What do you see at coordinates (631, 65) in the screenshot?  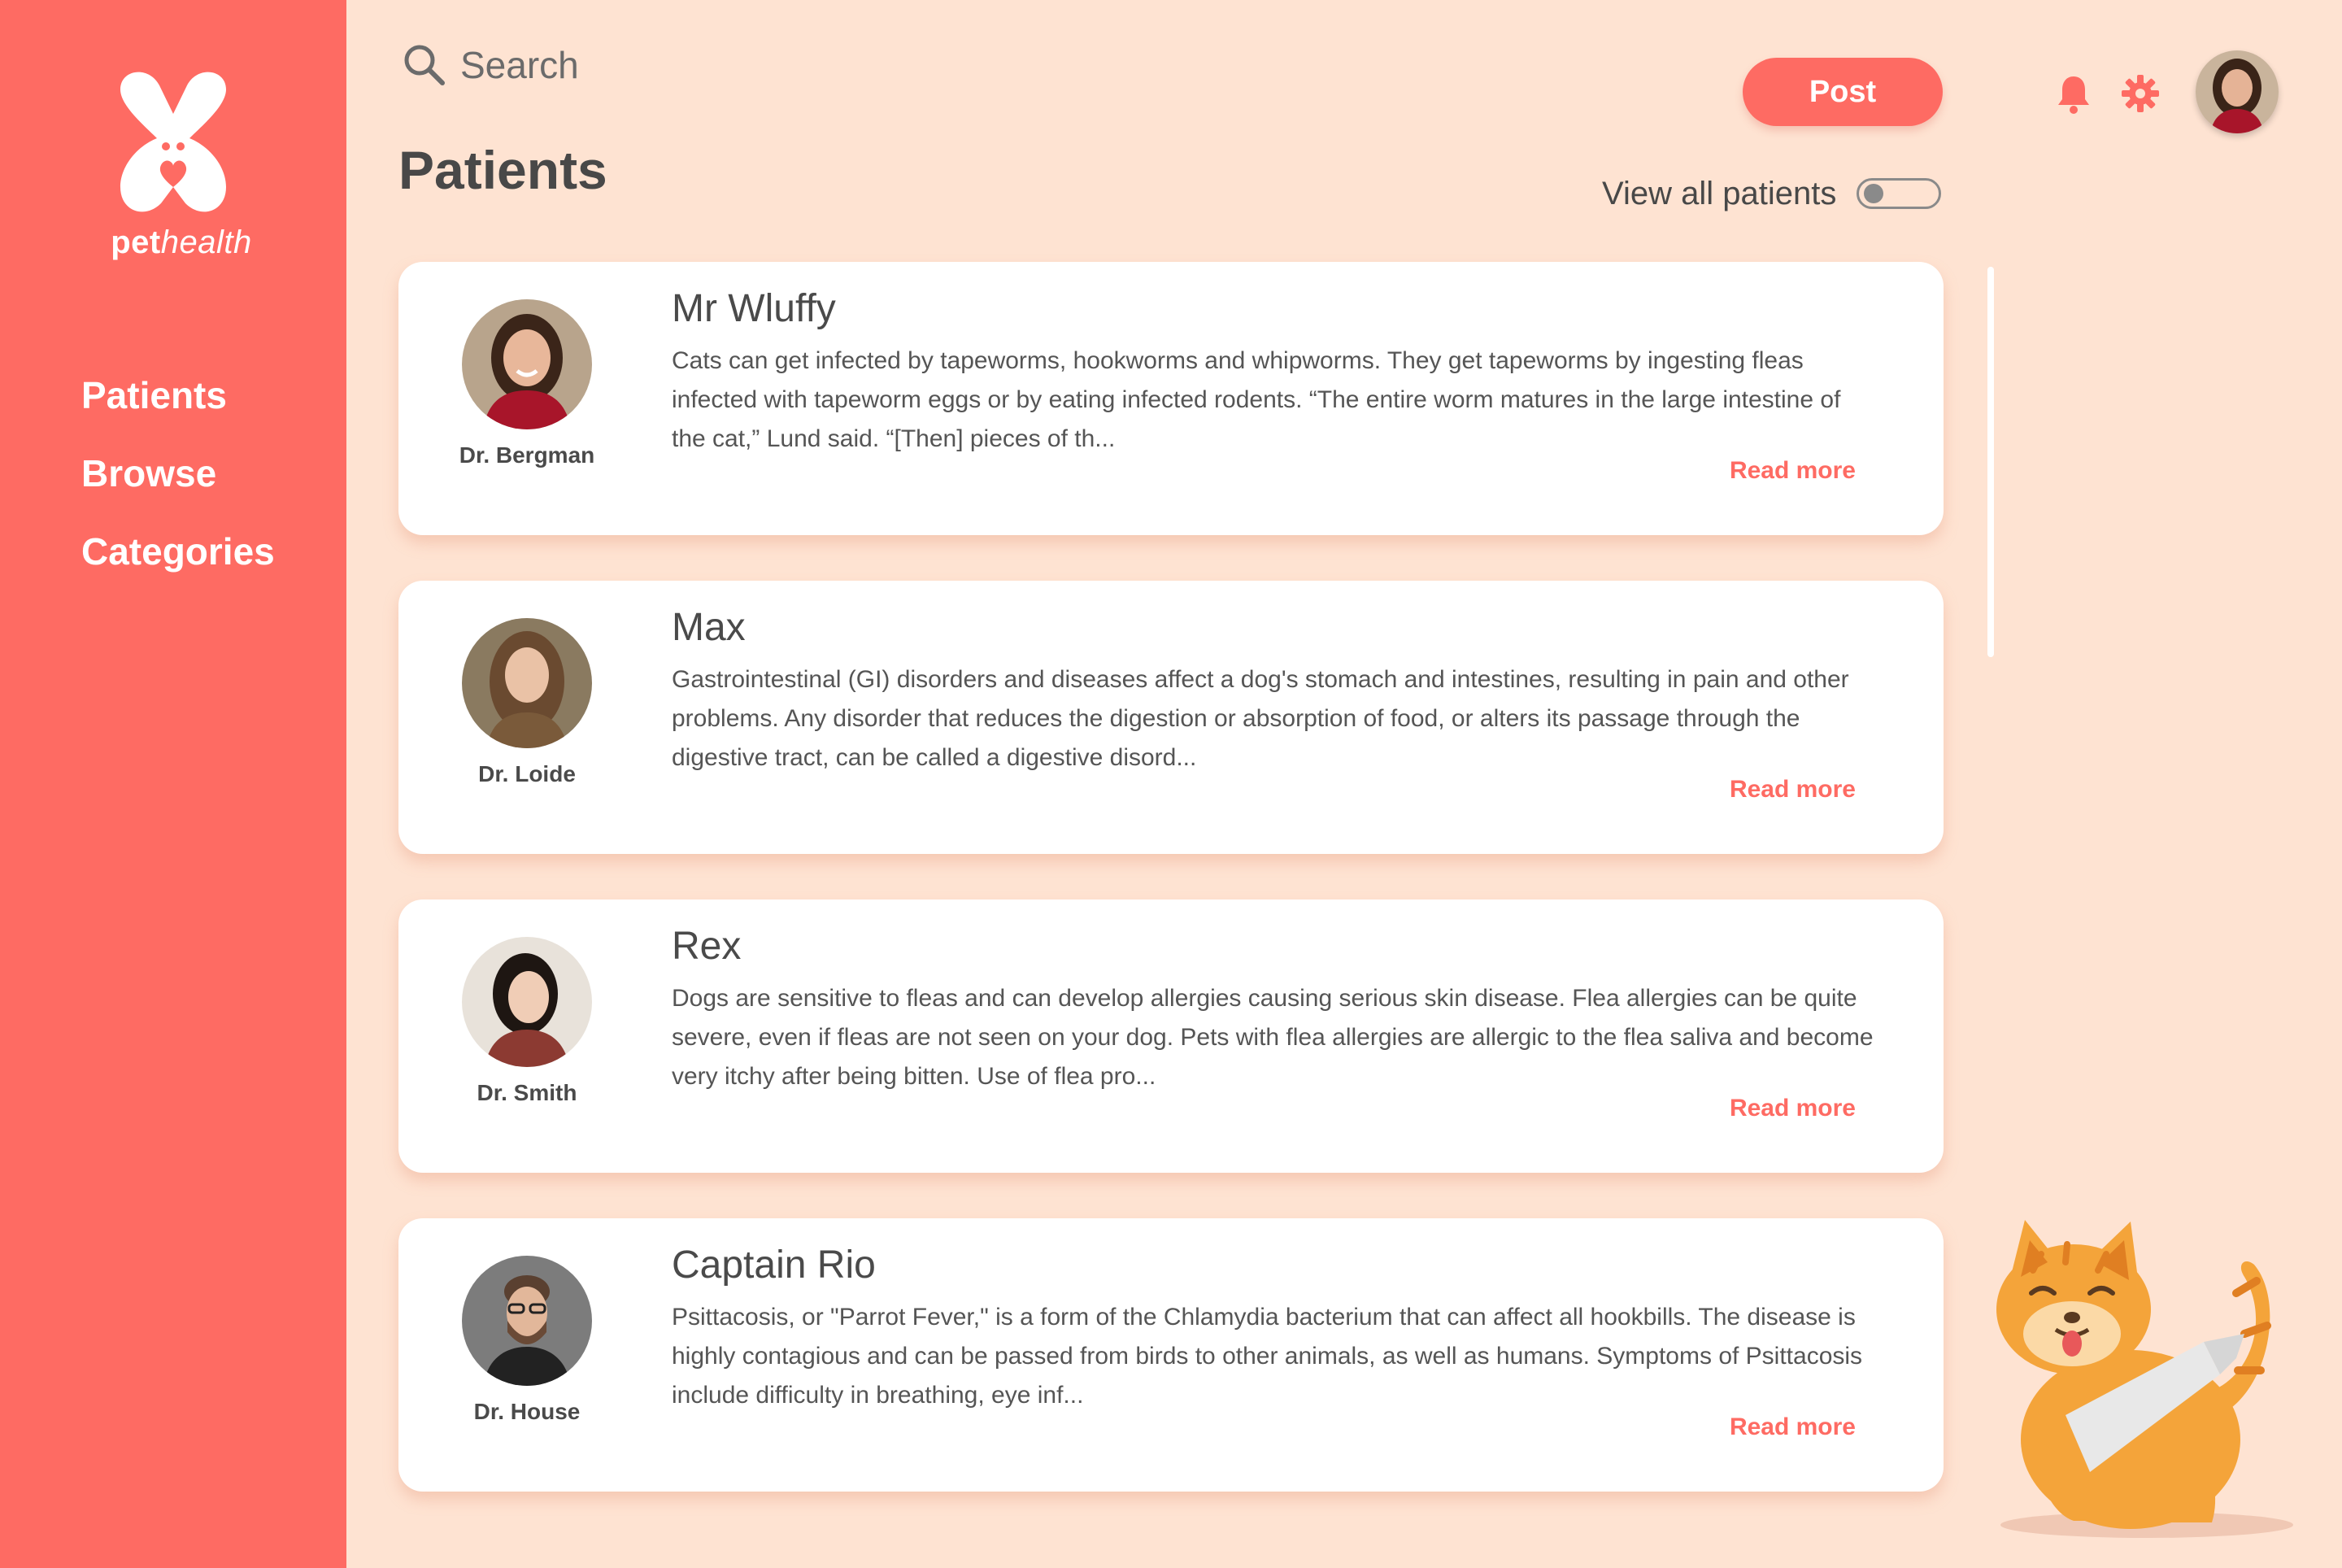 I see `search-input` at bounding box center [631, 65].